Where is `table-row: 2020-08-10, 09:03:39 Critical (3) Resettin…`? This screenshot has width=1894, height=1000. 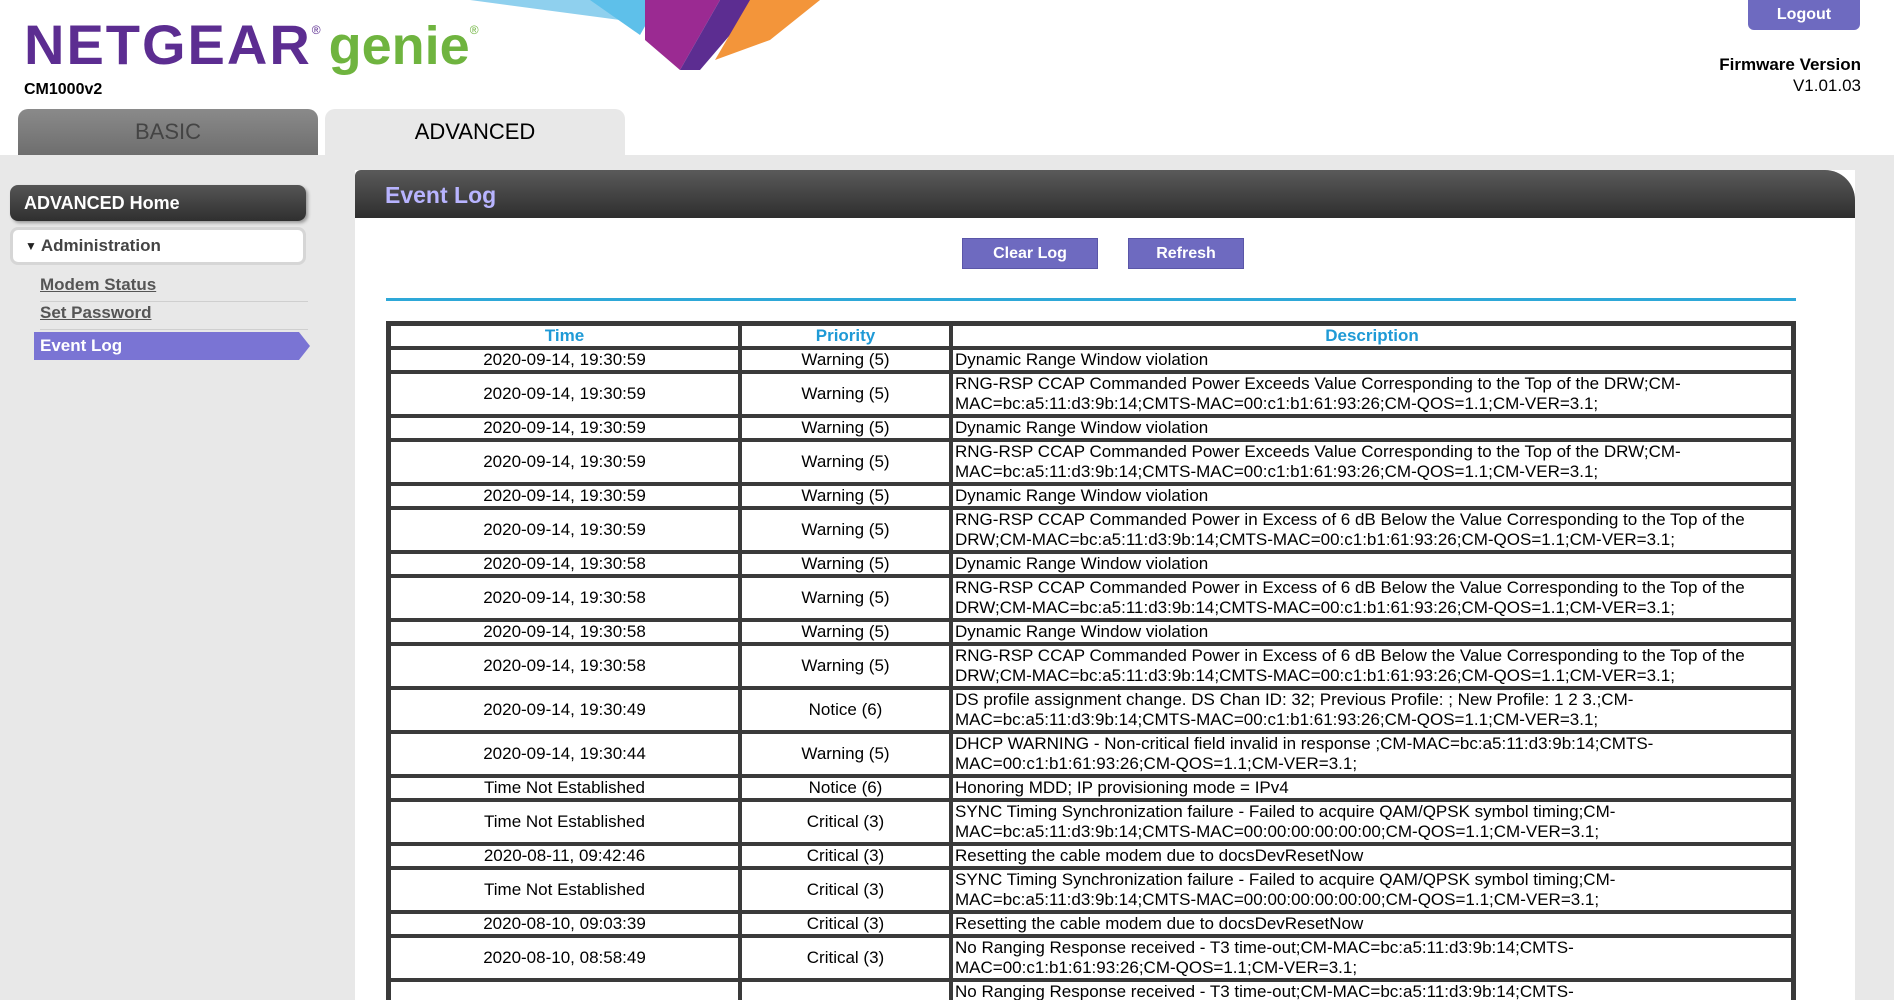 table-row: 2020-08-10, 09:03:39 Critical (3) Resettin… is located at coordinates (1091, 924).